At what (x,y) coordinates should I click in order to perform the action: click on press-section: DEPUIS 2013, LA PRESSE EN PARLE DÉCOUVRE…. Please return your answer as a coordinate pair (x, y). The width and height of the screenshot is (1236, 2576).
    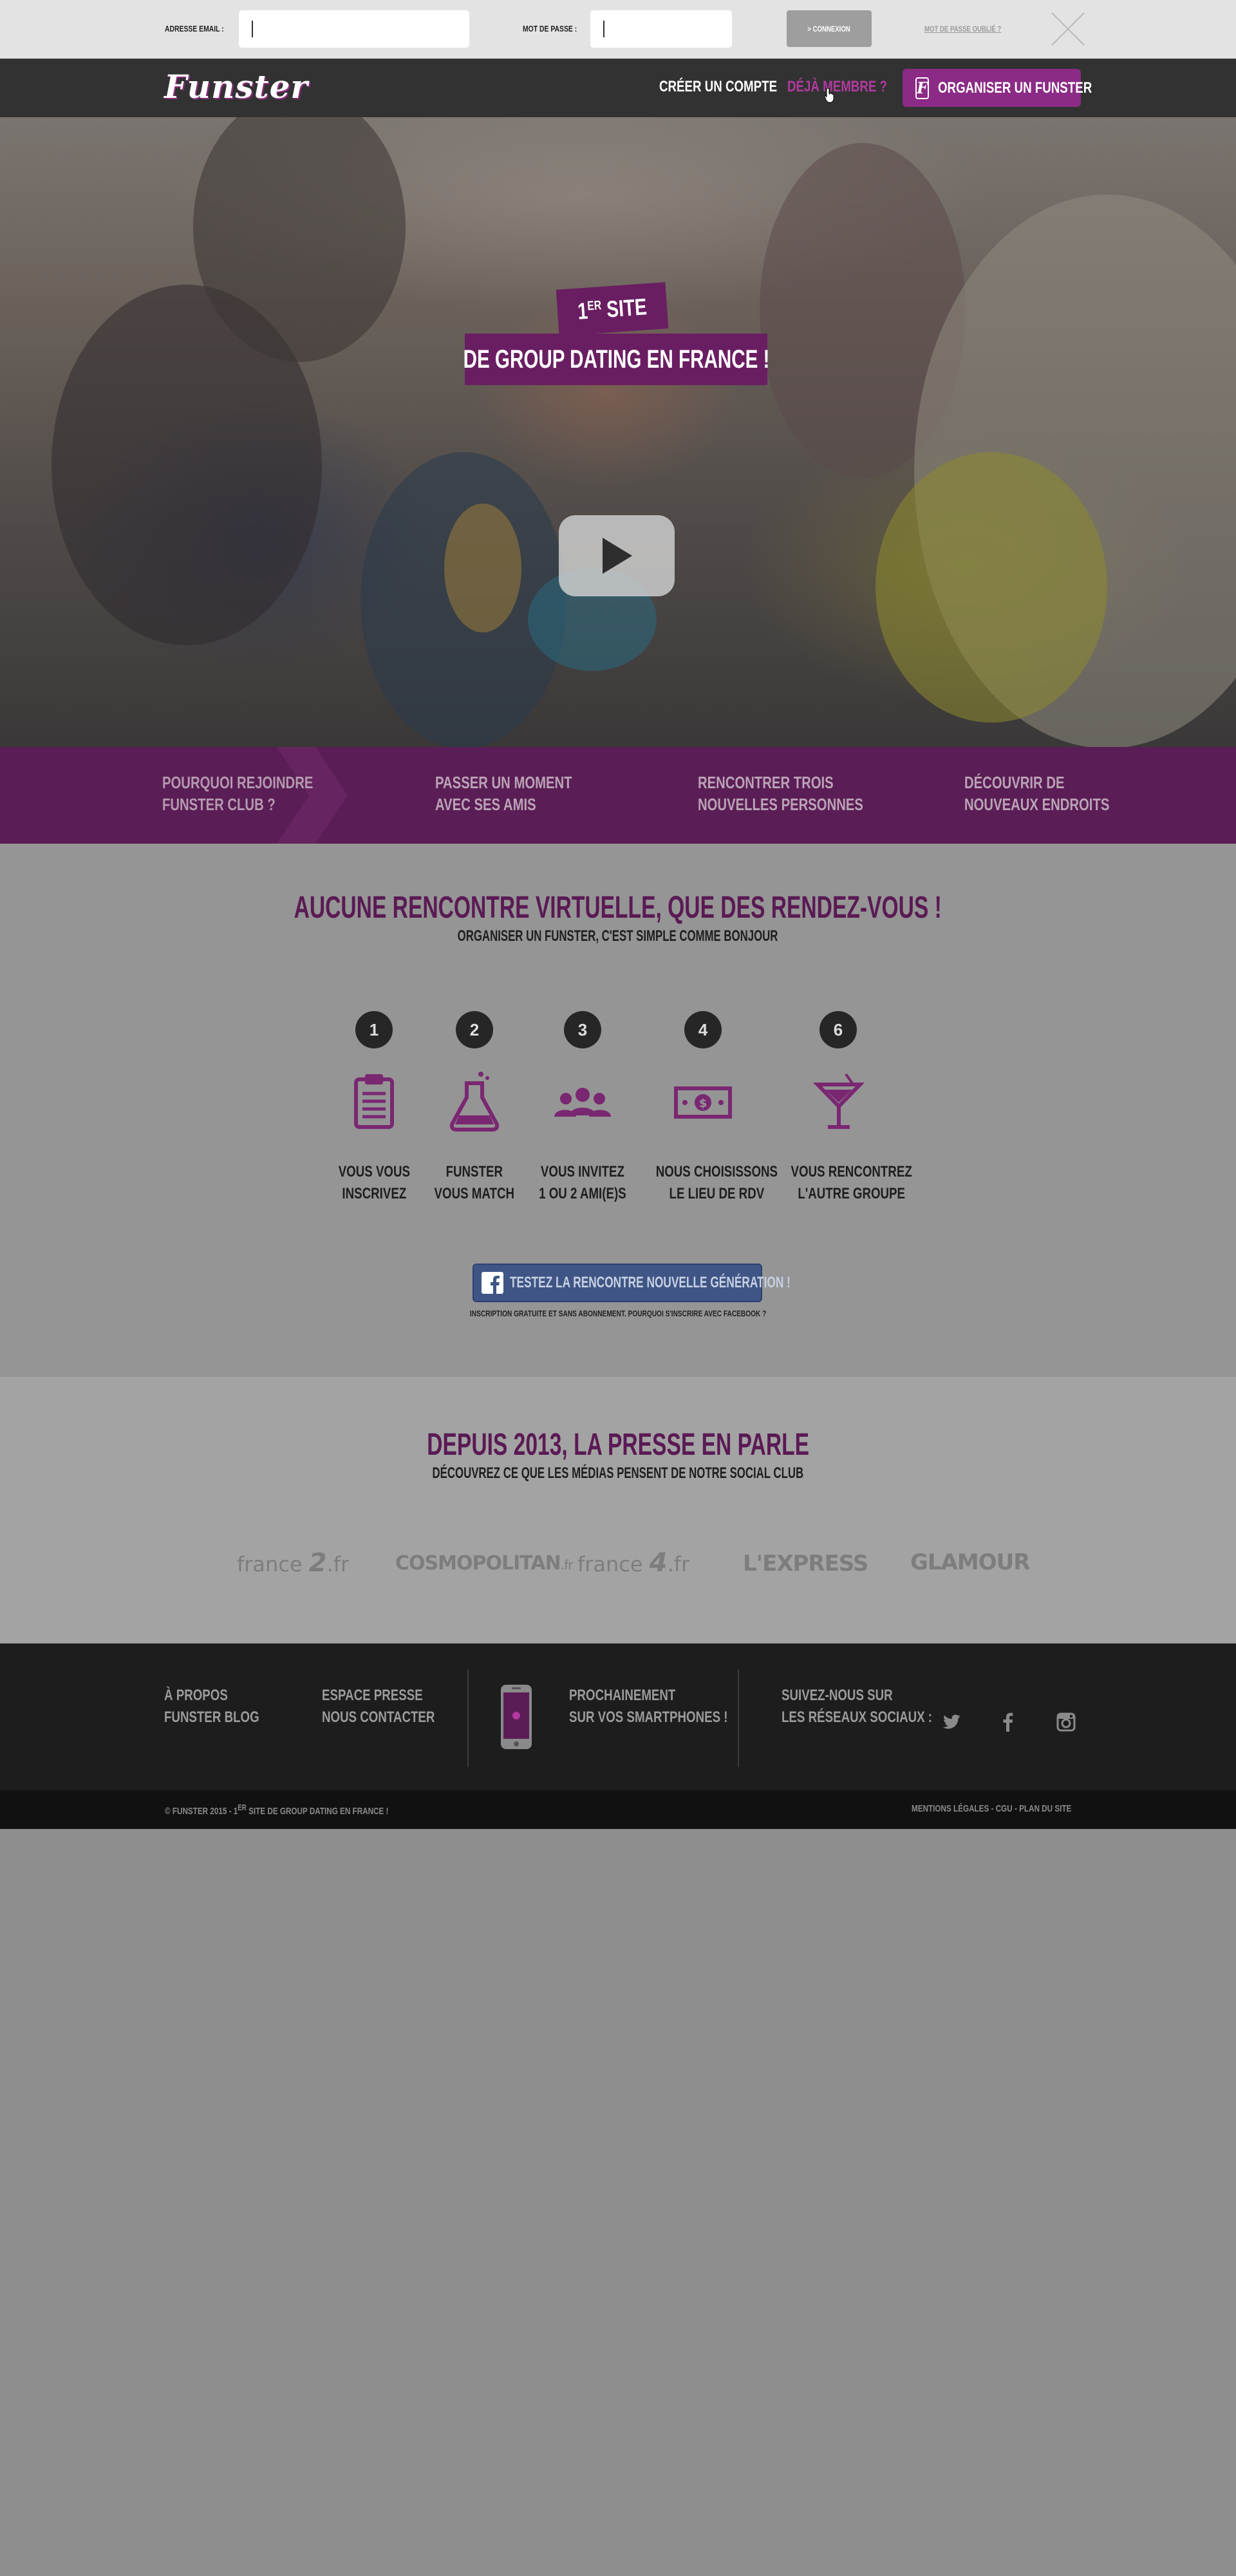
    Looking at the image, I should click on (618, 1510).